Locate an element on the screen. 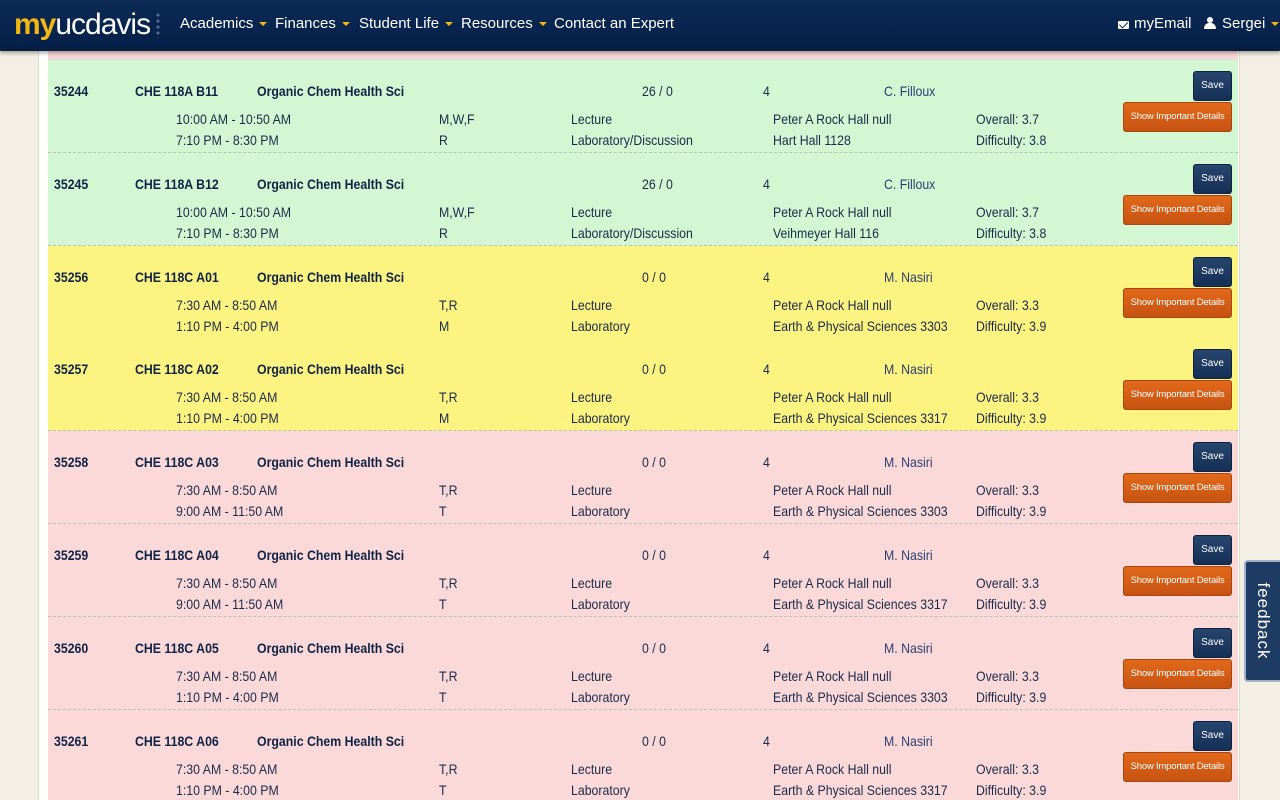  crn: 35258 is located at coordinates (71, 462).